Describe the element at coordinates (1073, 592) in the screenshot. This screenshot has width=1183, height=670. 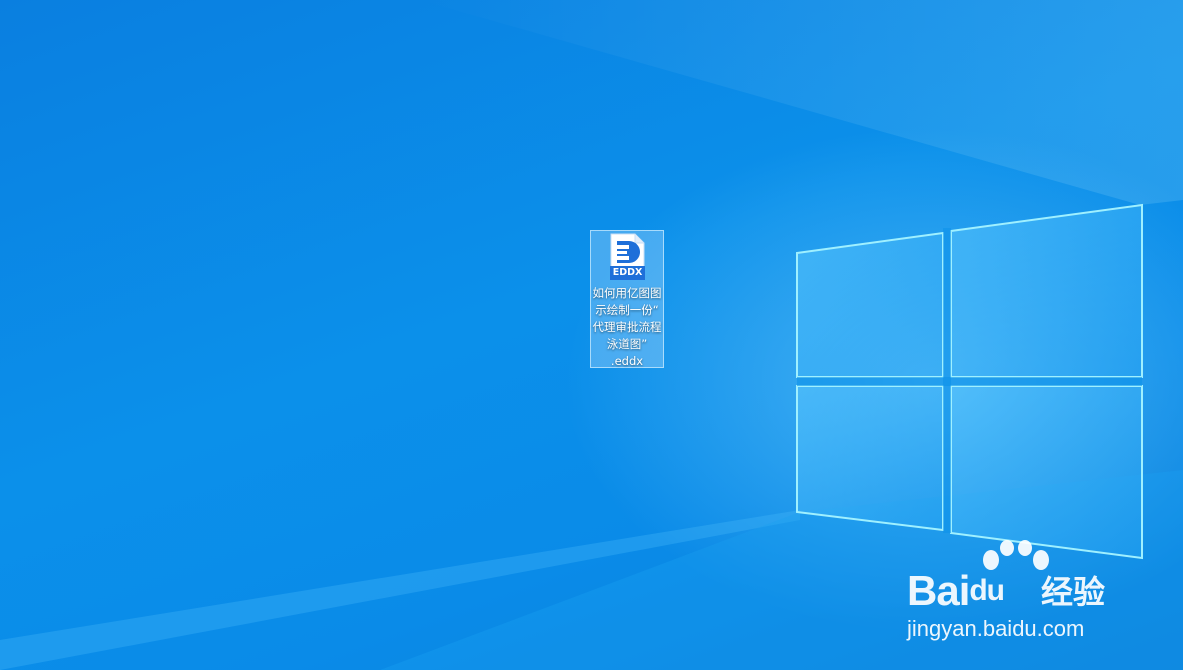
I see `jingyan-text: 经验` at that location.